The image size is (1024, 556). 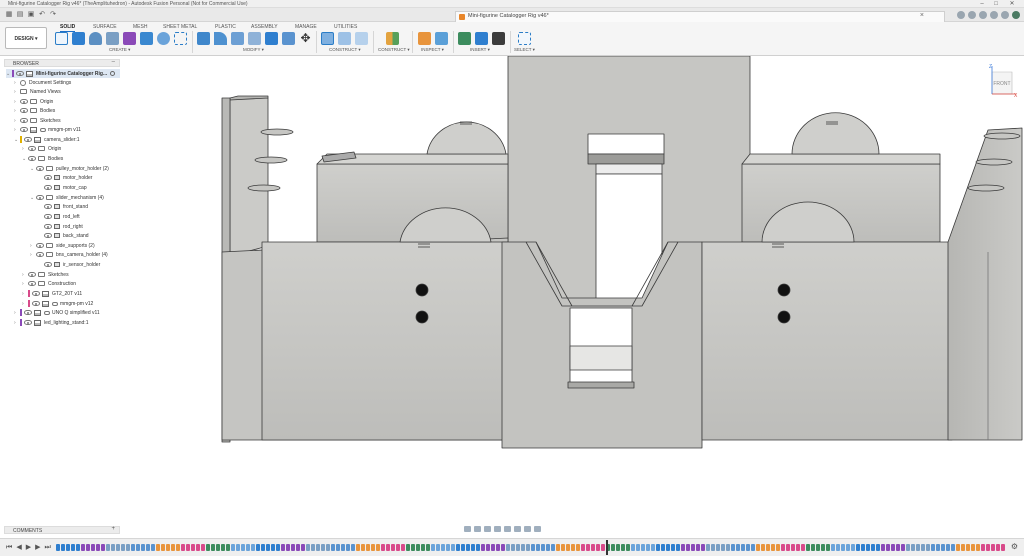 What do you see at coordinates (180, 38) in the screenshot?
I see `mirror-icon` at bounding box center [180, 38].